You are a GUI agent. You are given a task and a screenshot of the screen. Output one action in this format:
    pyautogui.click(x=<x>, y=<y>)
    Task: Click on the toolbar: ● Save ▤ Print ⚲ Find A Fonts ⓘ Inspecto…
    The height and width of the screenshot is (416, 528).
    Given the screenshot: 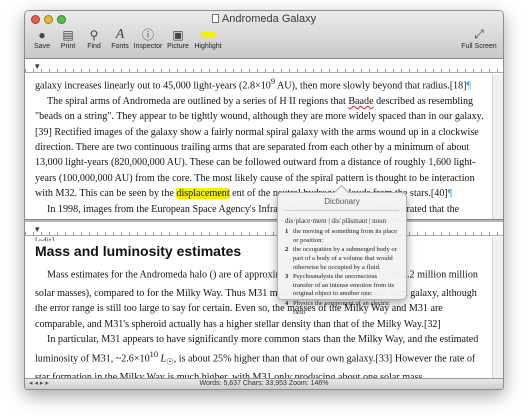 What is the action you would take?
    pyautogui.click(x=126, y=41)
    